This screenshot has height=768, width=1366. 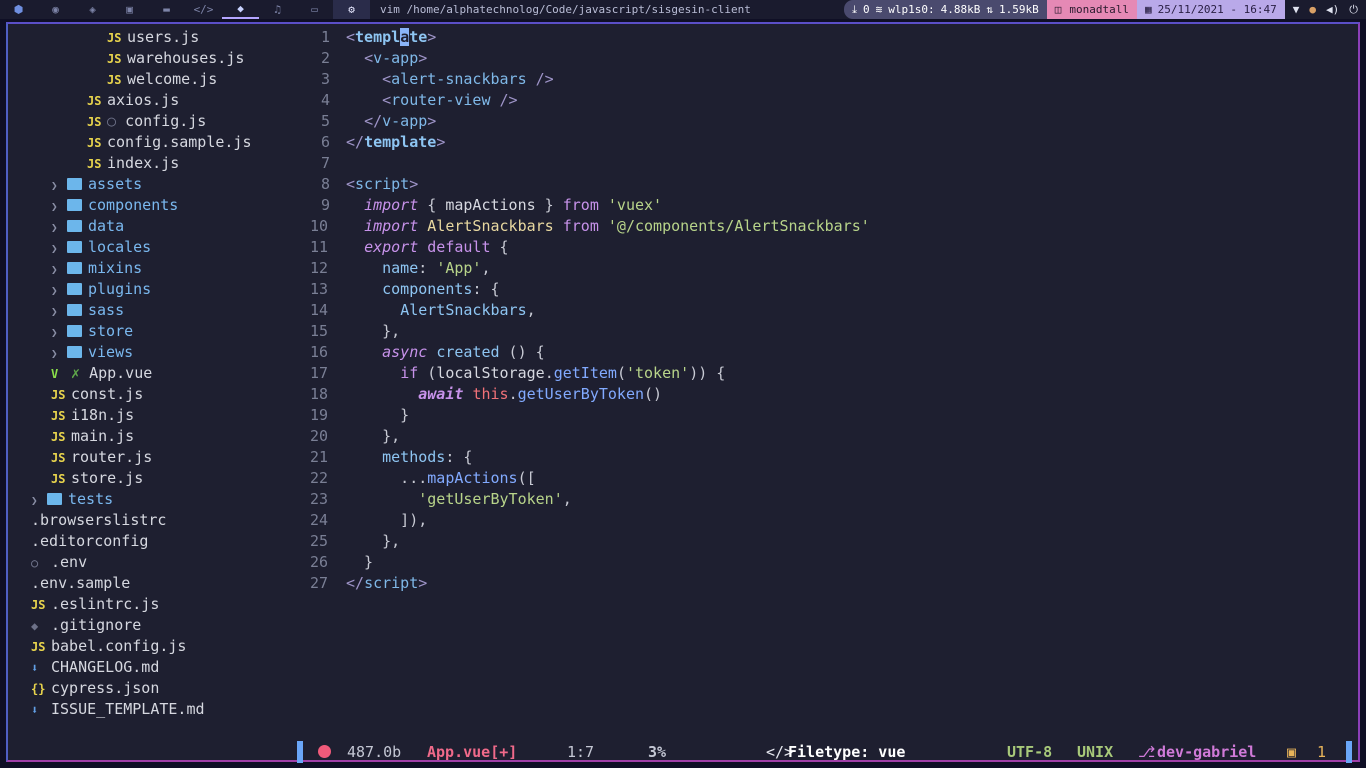 What do you see at coordinates (360, 562) in the screenshot?
I see `code-line: }` at bounding box center [360, 562].